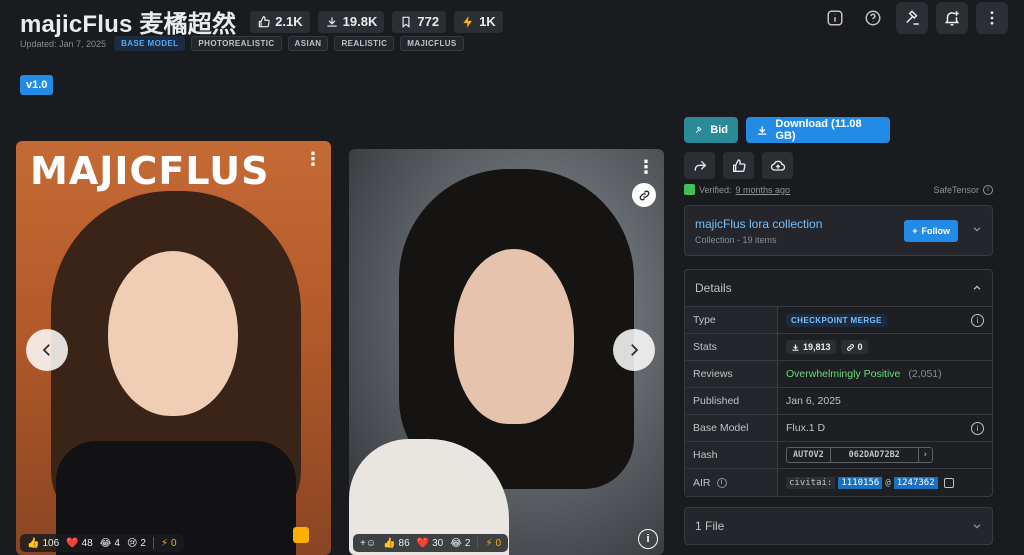  Describe the element at coordinates (150, 43) in the screenshot. I see `tag-base-model: BASE MODEL` at that location.